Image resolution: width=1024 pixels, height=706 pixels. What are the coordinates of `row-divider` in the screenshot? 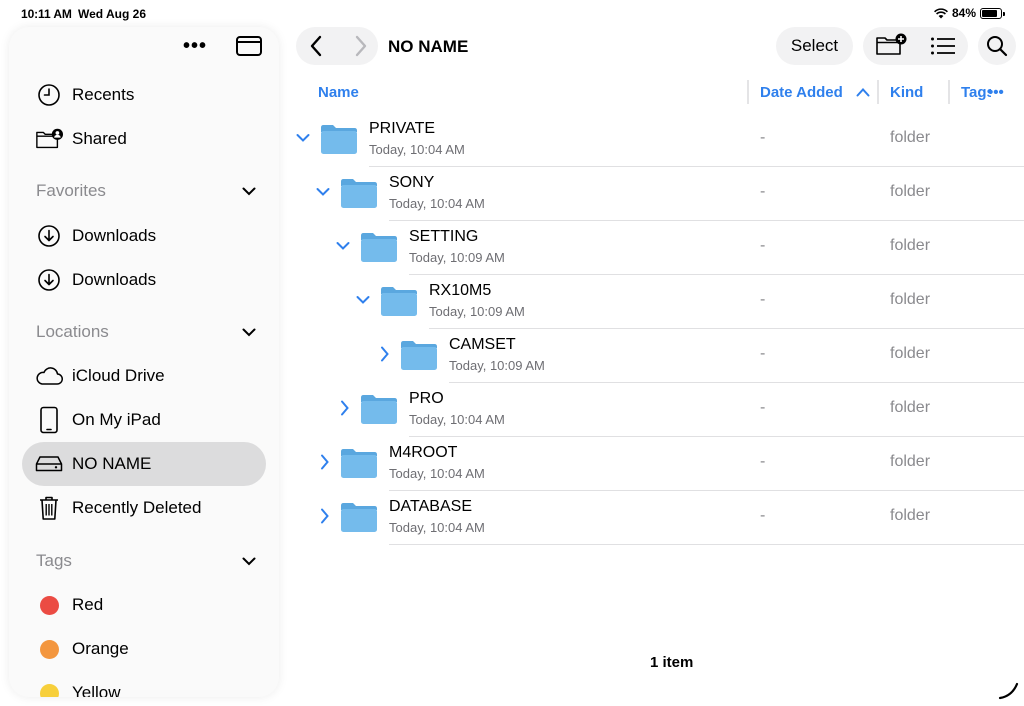 It's located at (706, 544).